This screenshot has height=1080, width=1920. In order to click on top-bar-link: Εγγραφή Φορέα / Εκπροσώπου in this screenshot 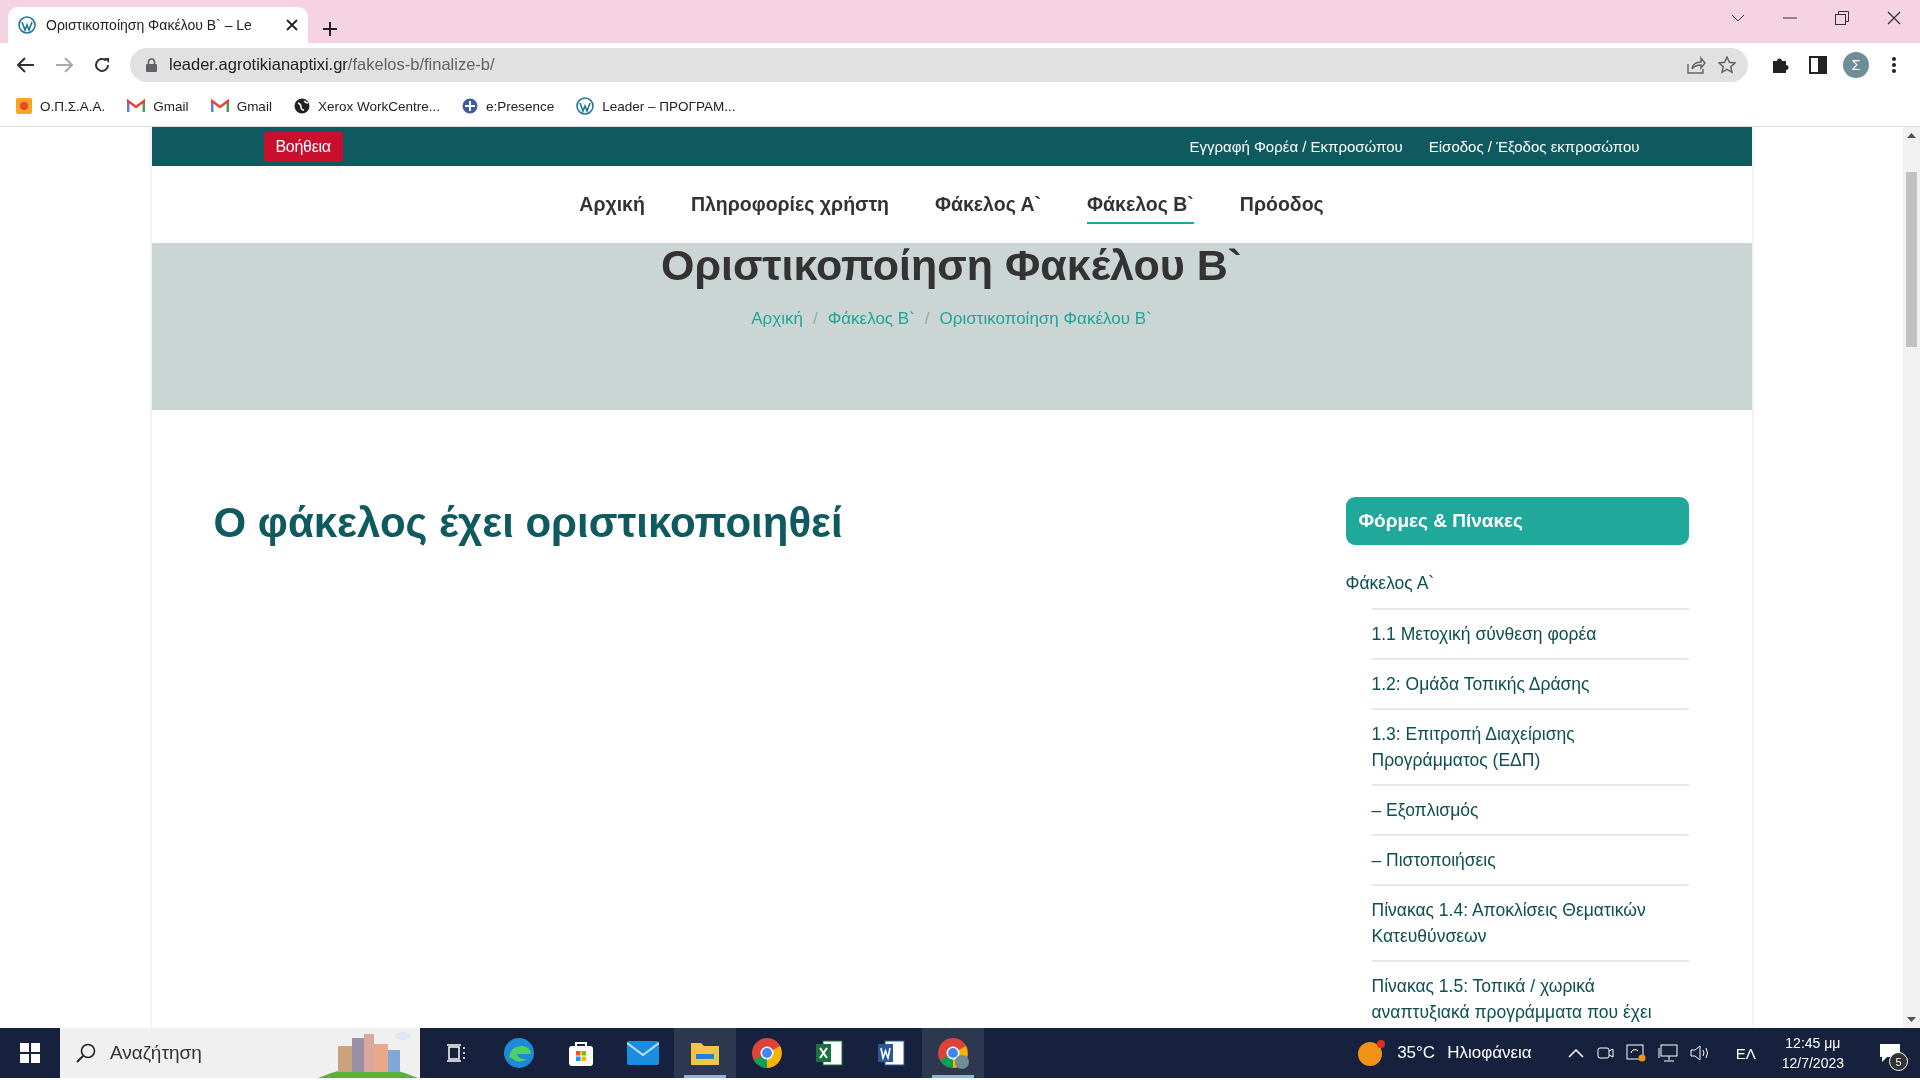, I will do `click(1296, 146)`.